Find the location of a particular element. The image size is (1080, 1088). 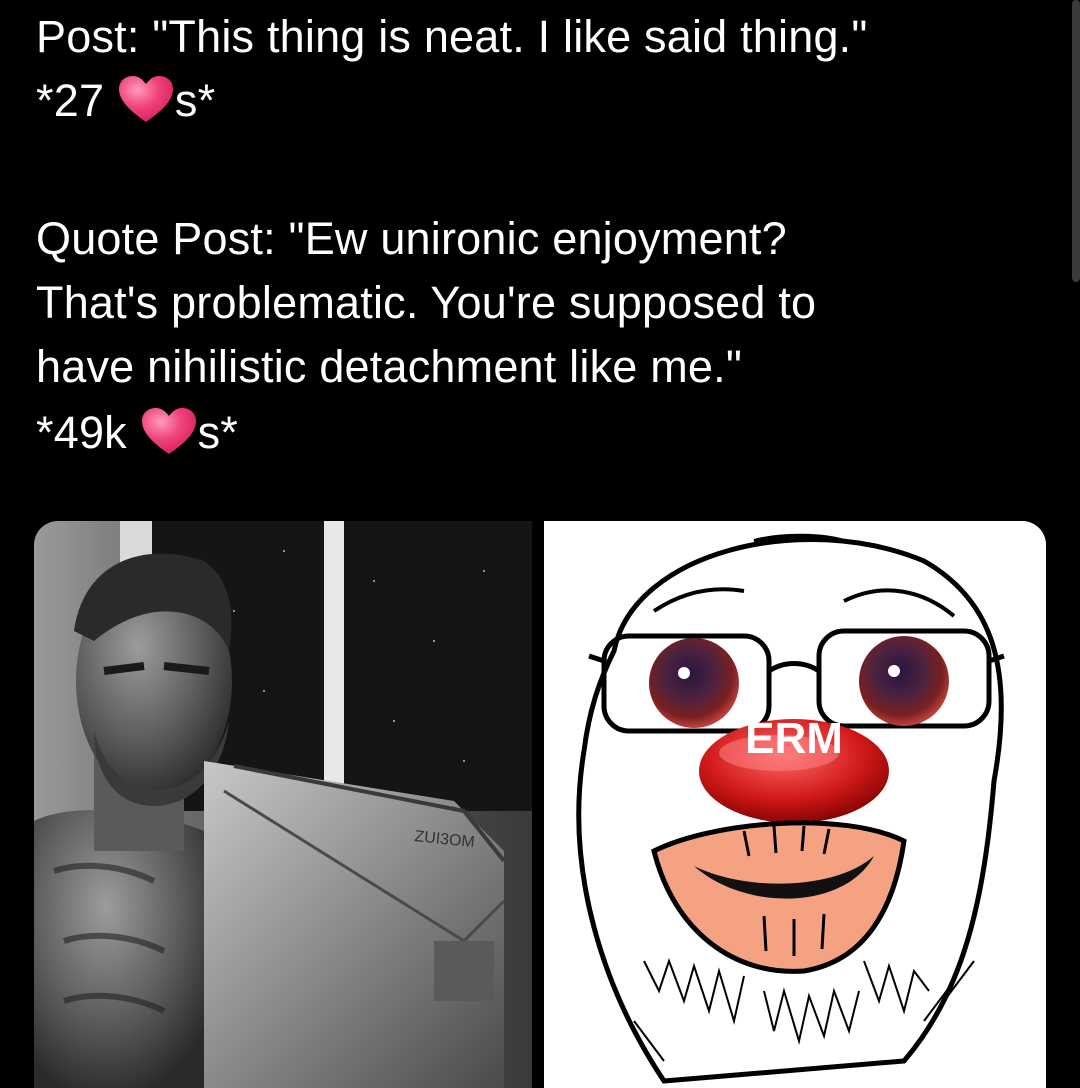

quote-text-line-3: have nihilistic detachment like me." is located at coordinates (389, 366).